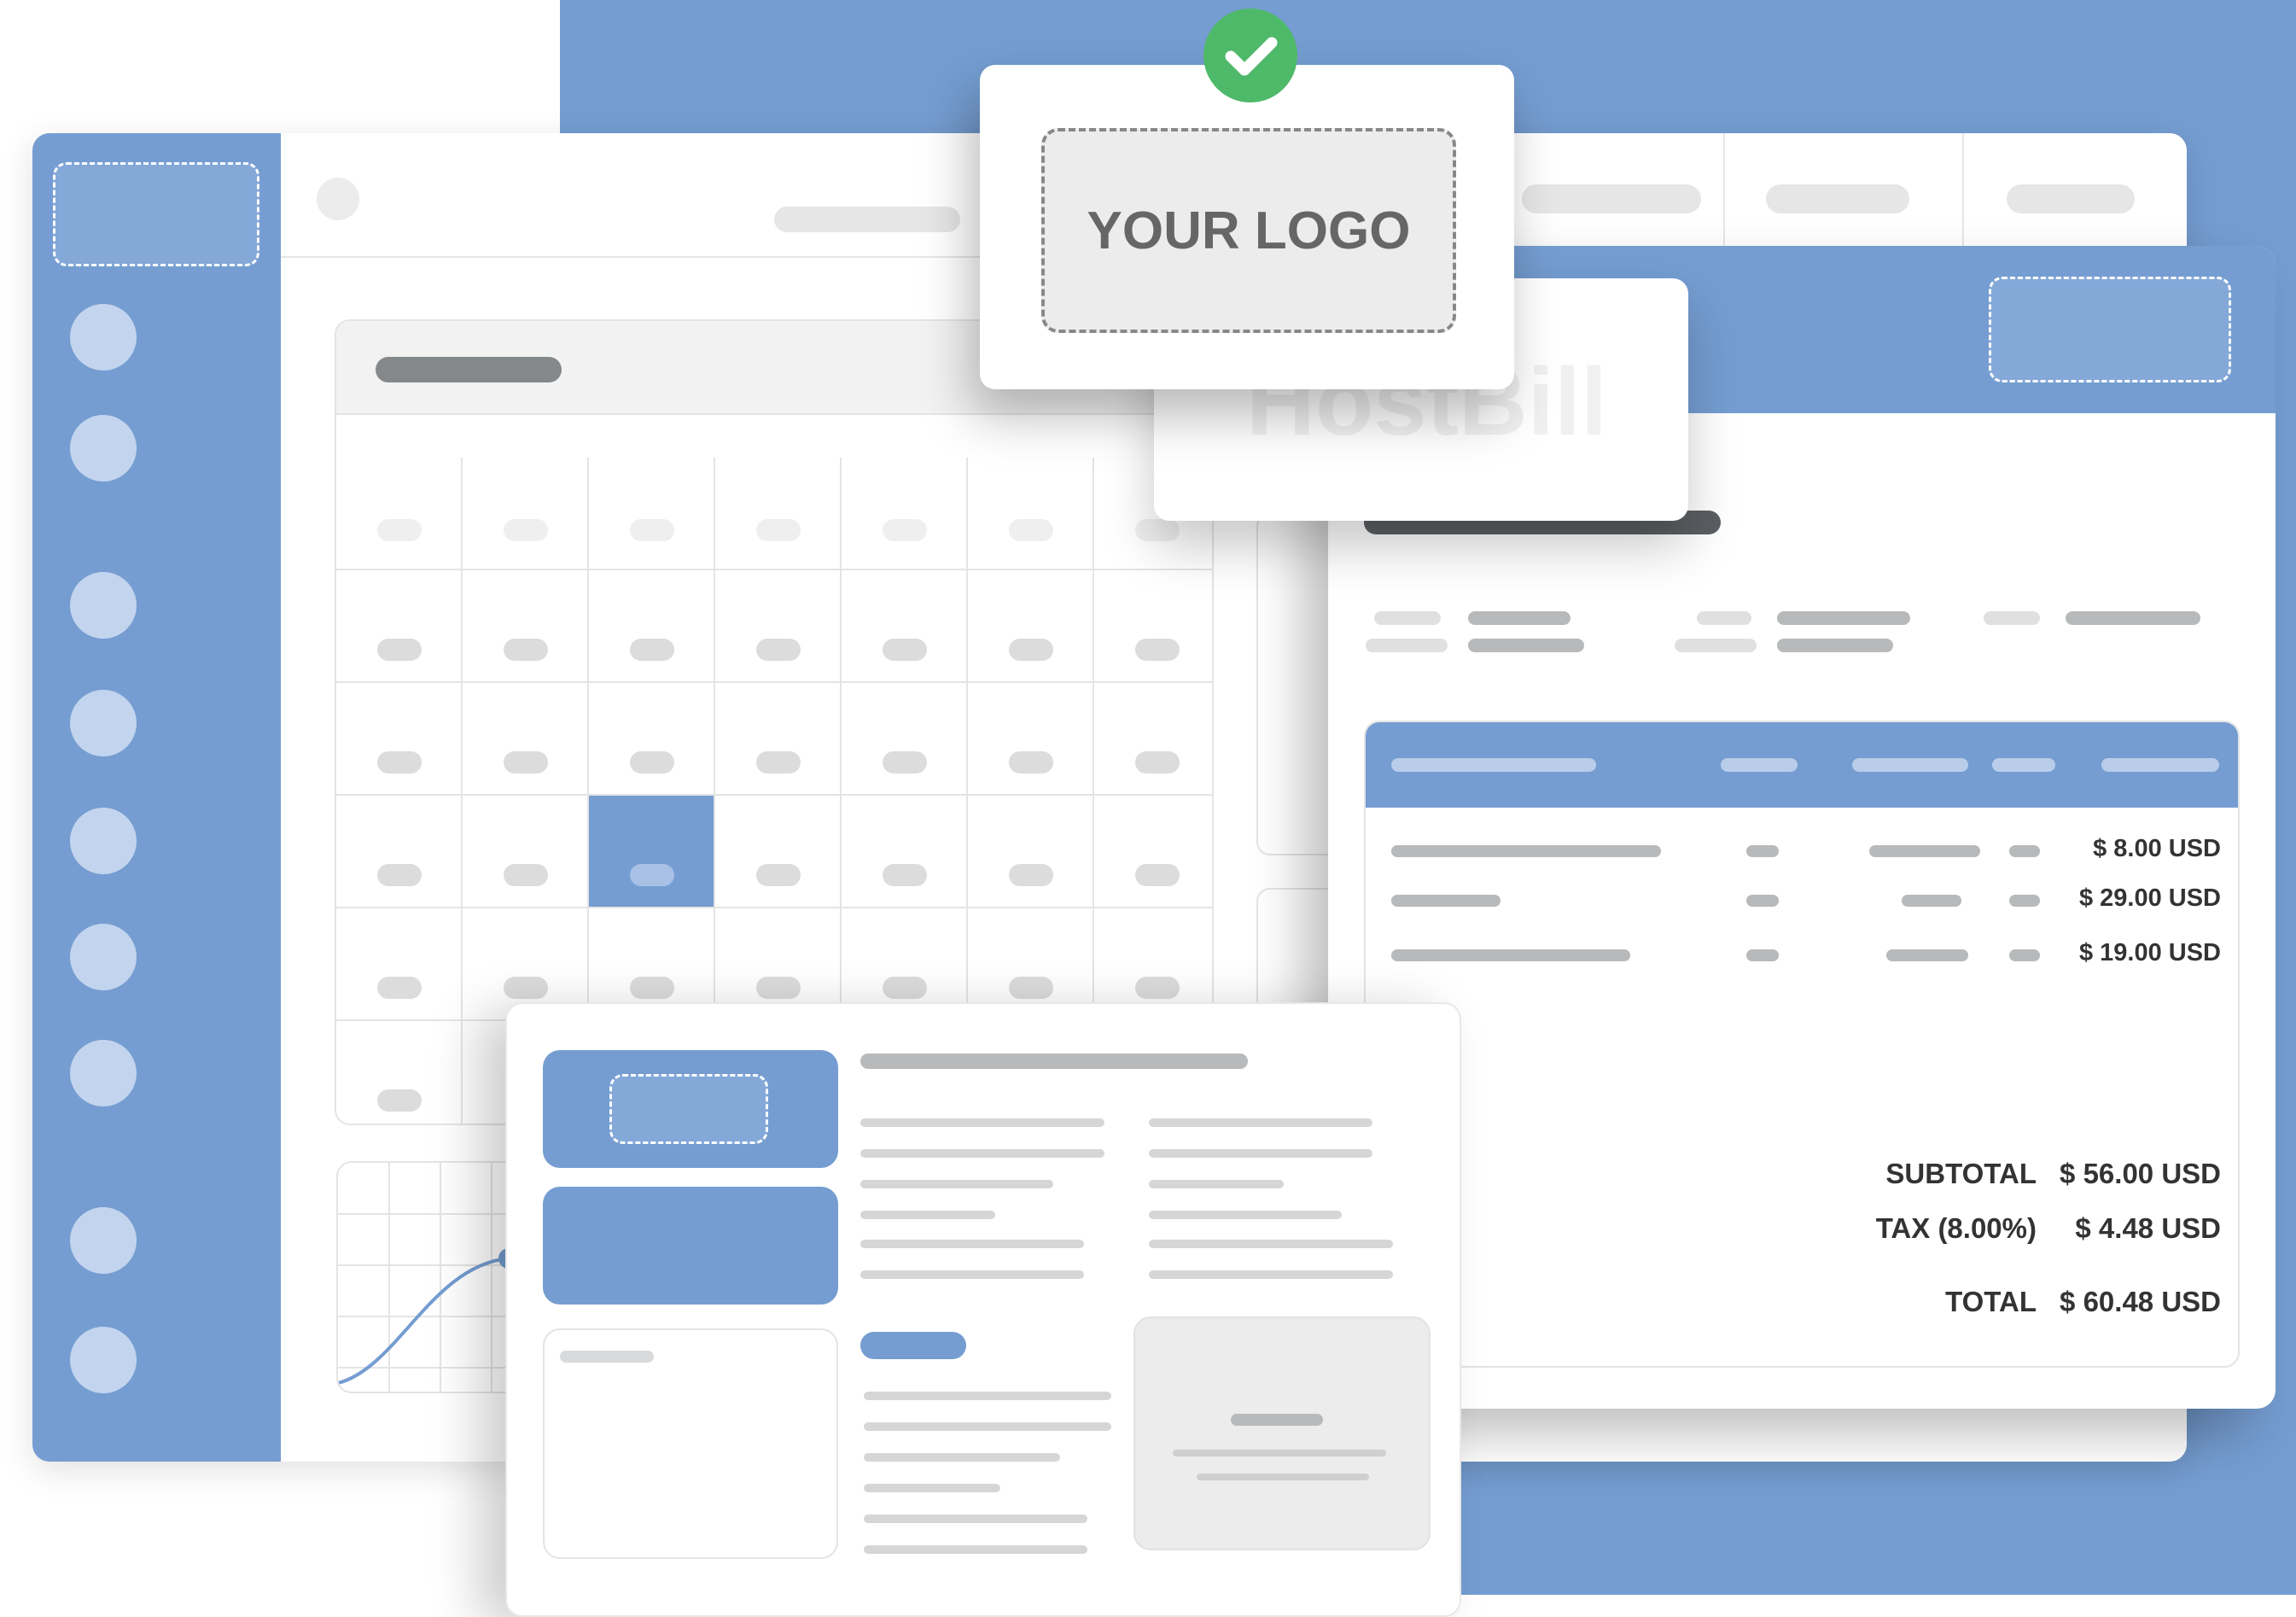 This screenshot has width=2296, height=1617. I want to click on subtotal-value: $ 56.00 USD, so click(2140, 1173).